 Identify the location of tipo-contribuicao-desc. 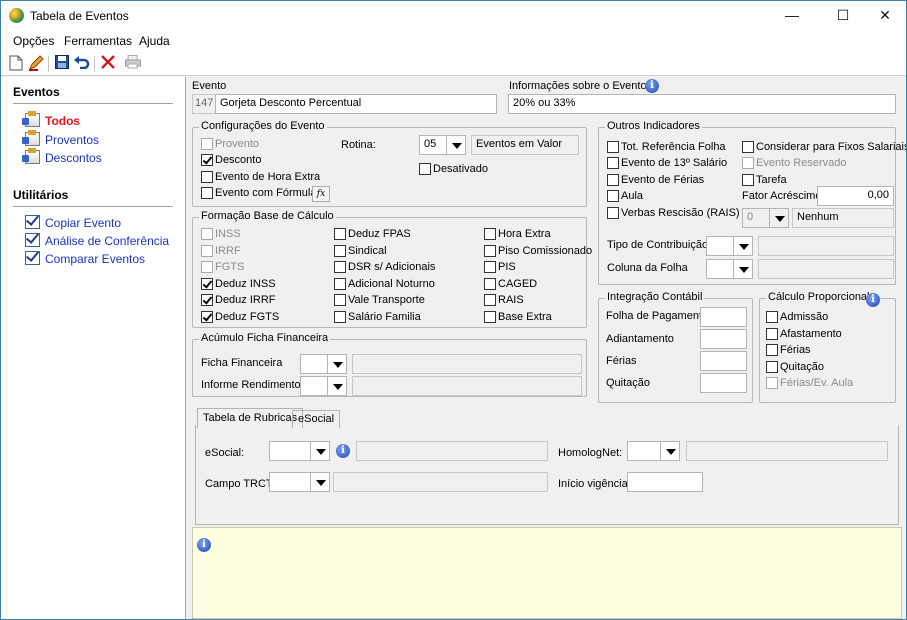
(826, 246).